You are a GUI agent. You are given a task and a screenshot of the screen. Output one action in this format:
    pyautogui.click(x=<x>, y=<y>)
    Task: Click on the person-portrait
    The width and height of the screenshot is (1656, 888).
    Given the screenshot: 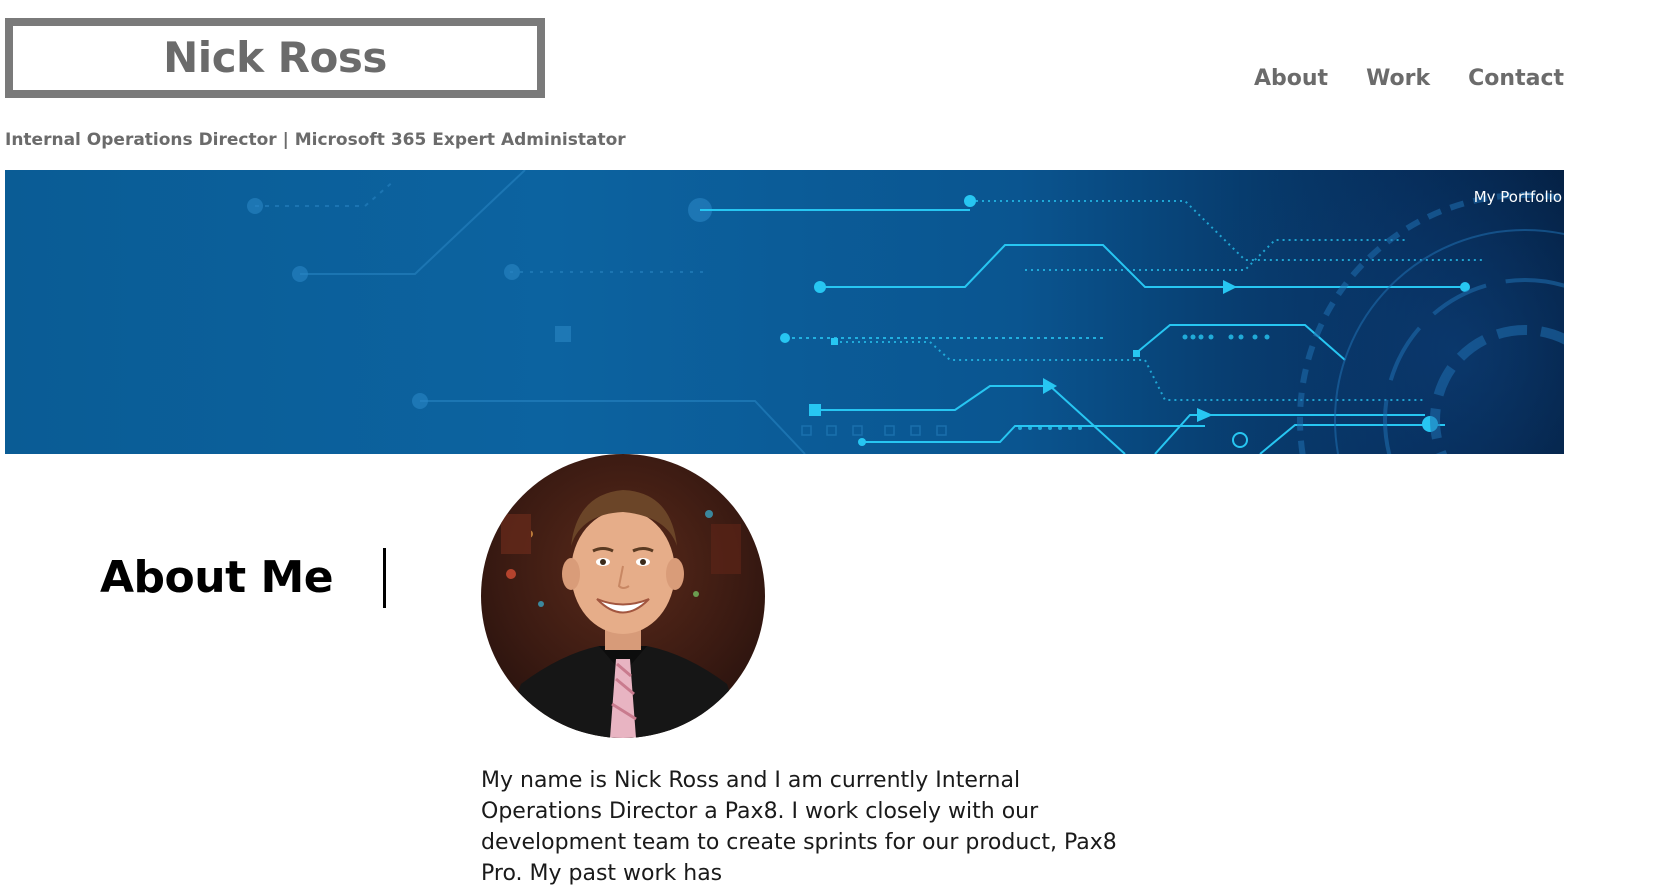 What is the action you would take?
    pyautogui.click(x=623, y=614)
    